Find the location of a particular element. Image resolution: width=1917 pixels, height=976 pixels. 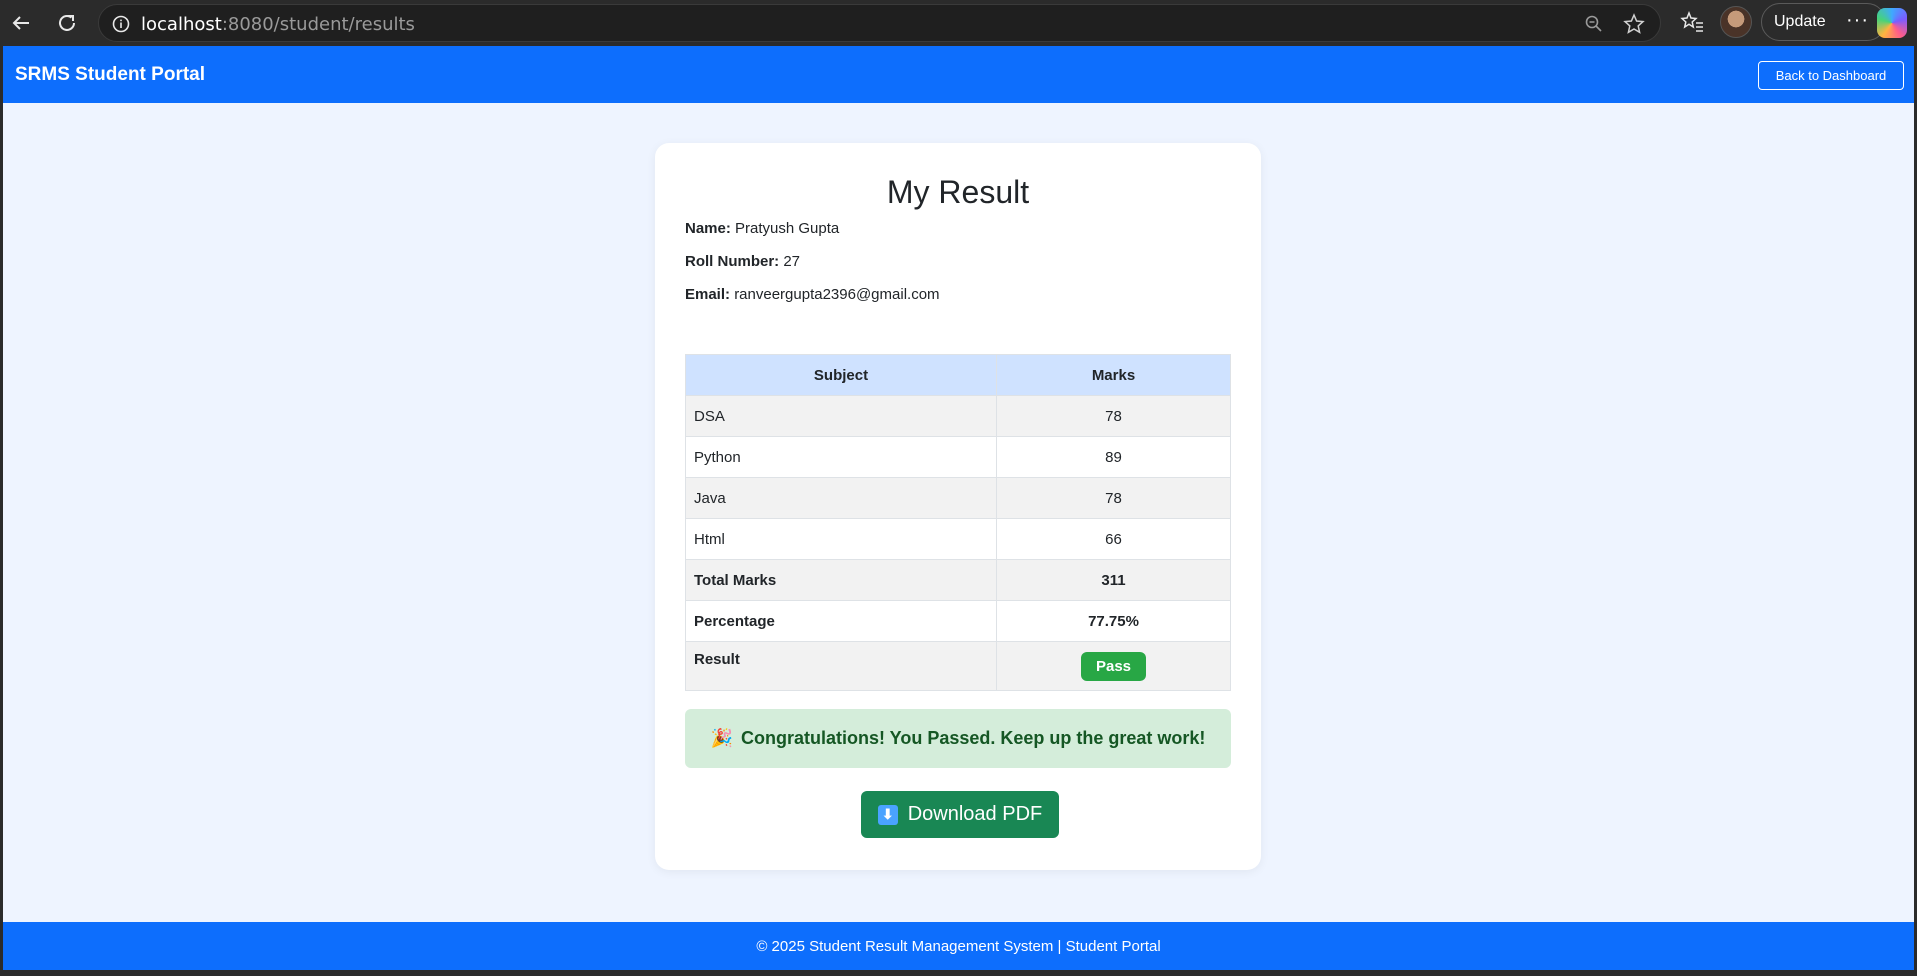

page-title: My Result is located at coordinates (958, 192).